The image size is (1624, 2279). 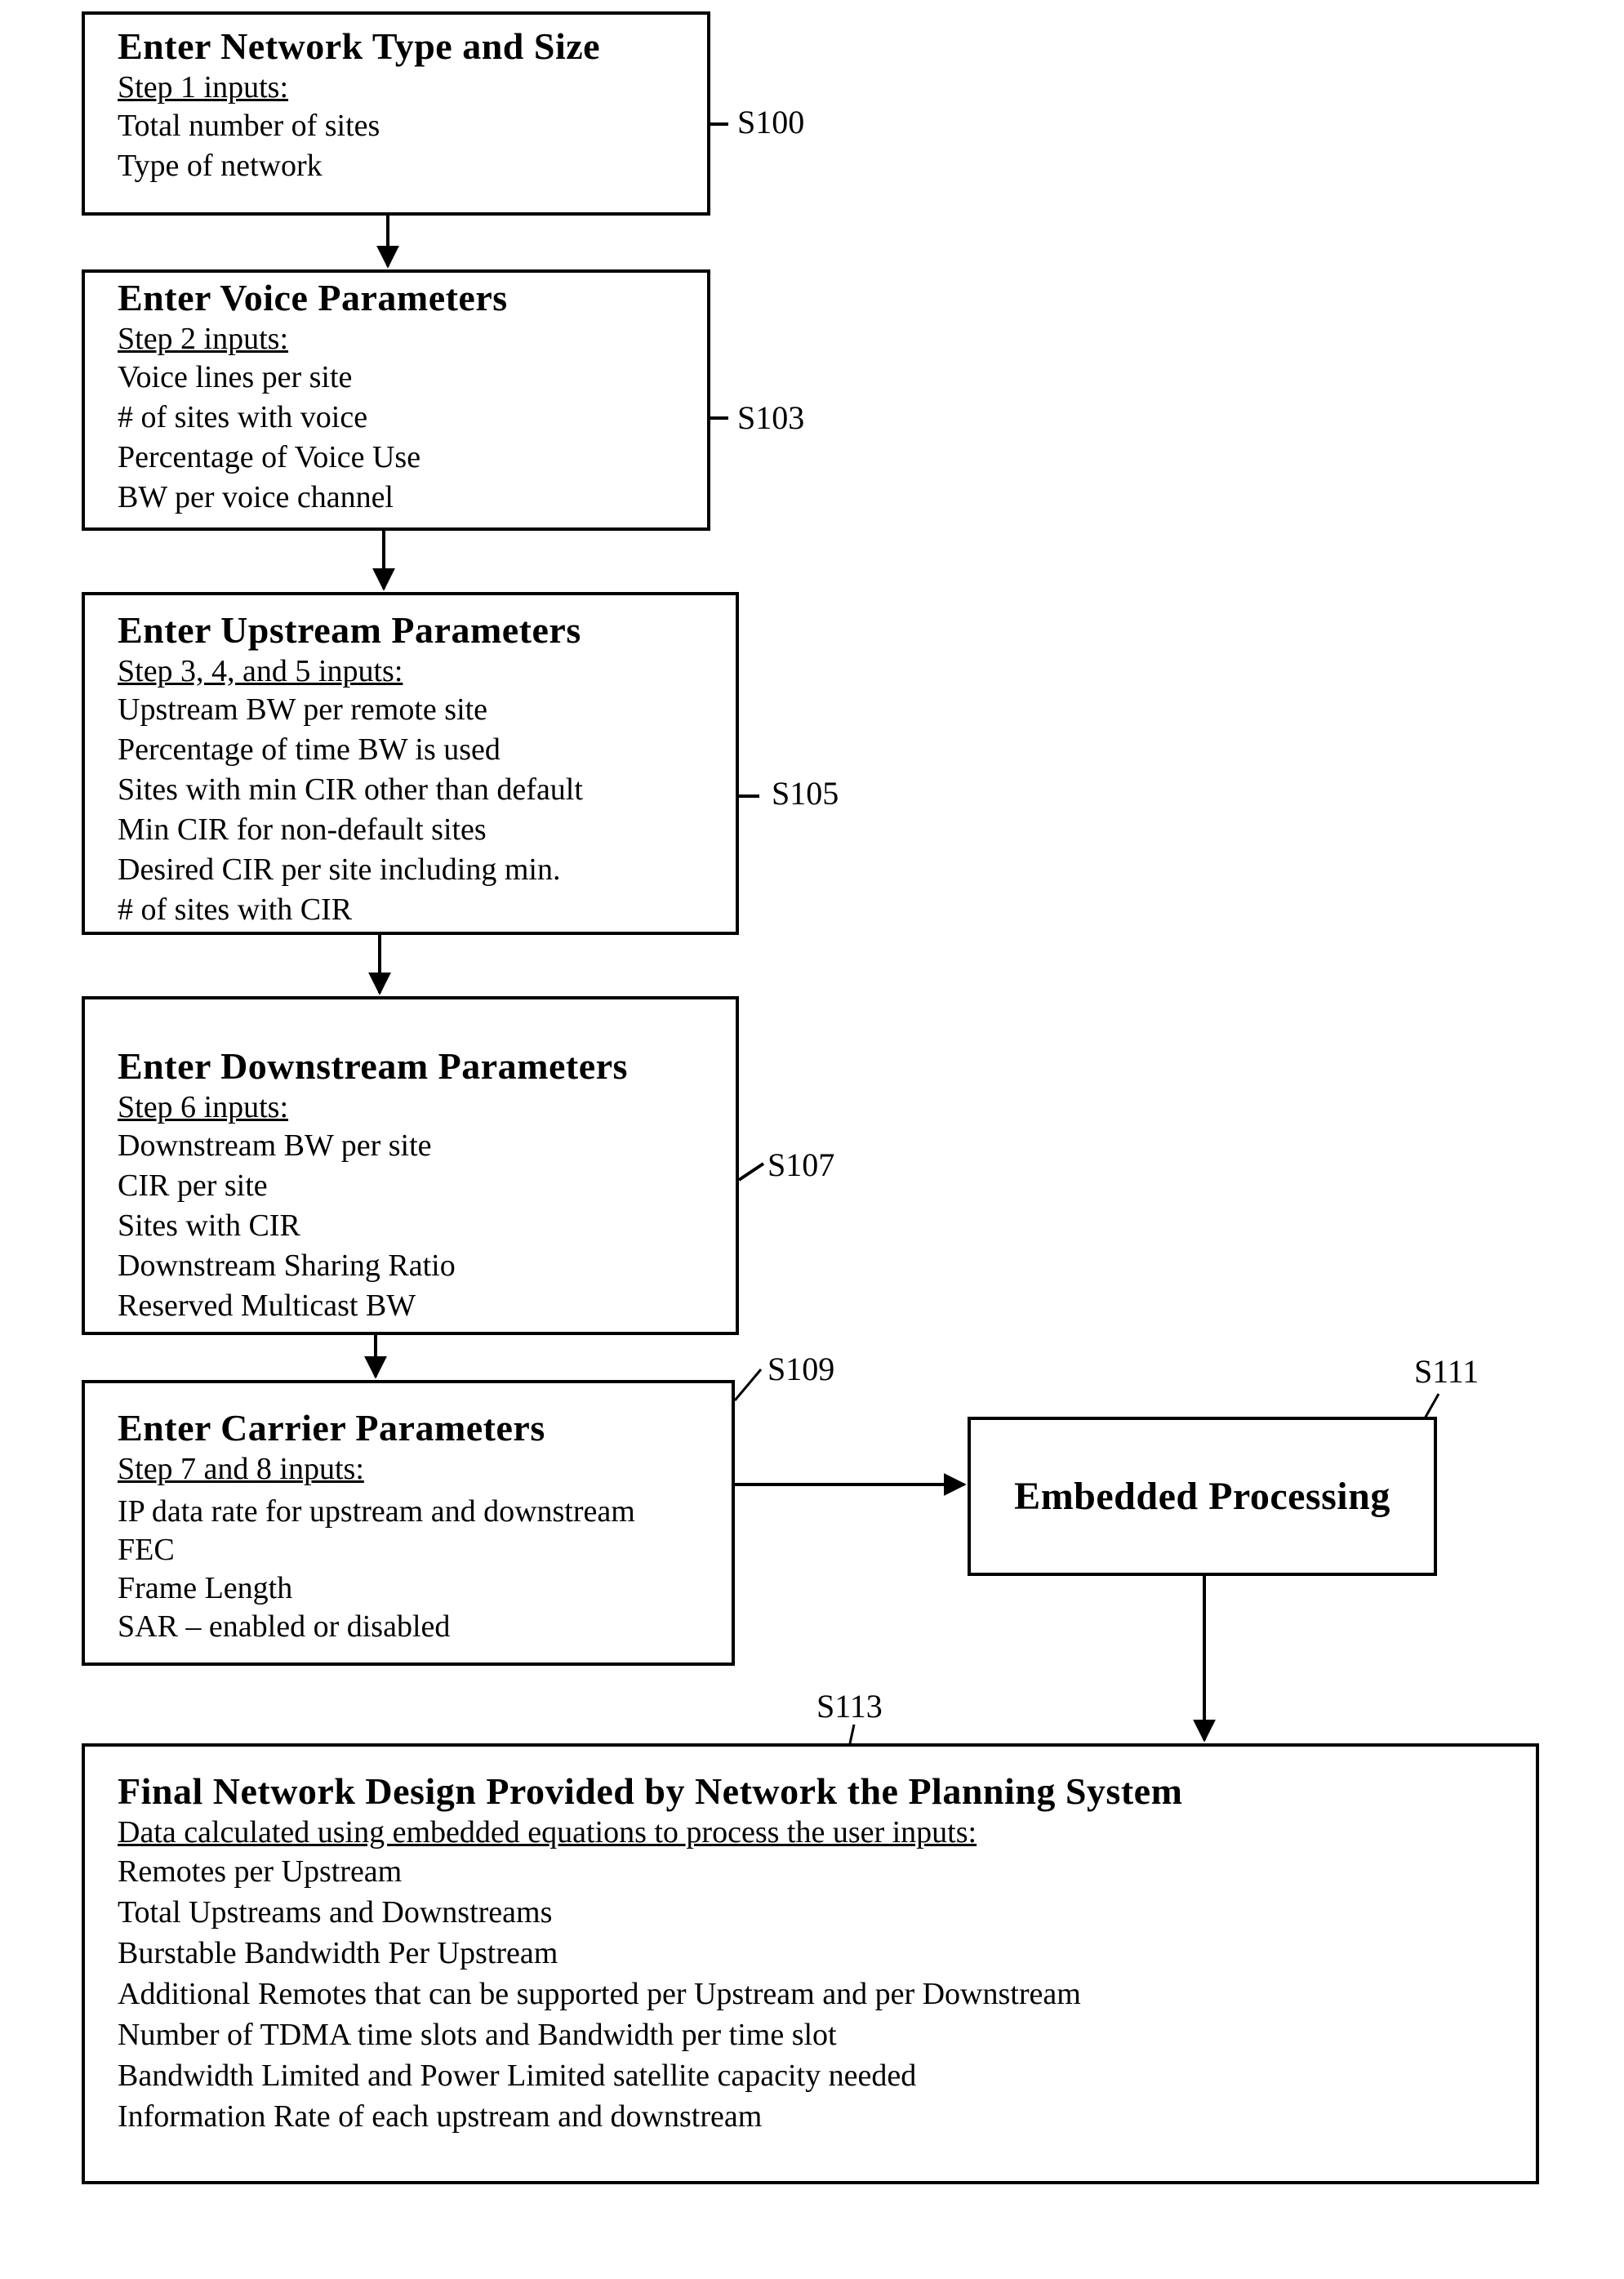 What do you see at coordinates (193, 1185) in the screenshot?
I see `list-item: CIR per site` at bounding box center [193, 1185].